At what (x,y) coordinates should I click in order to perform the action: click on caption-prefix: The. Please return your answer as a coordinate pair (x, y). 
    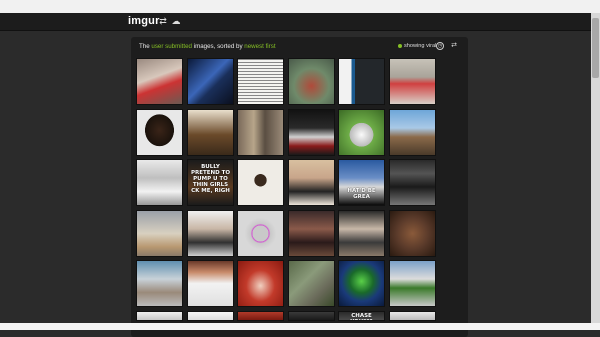
    Looking at the image, I should click on (145, 46).